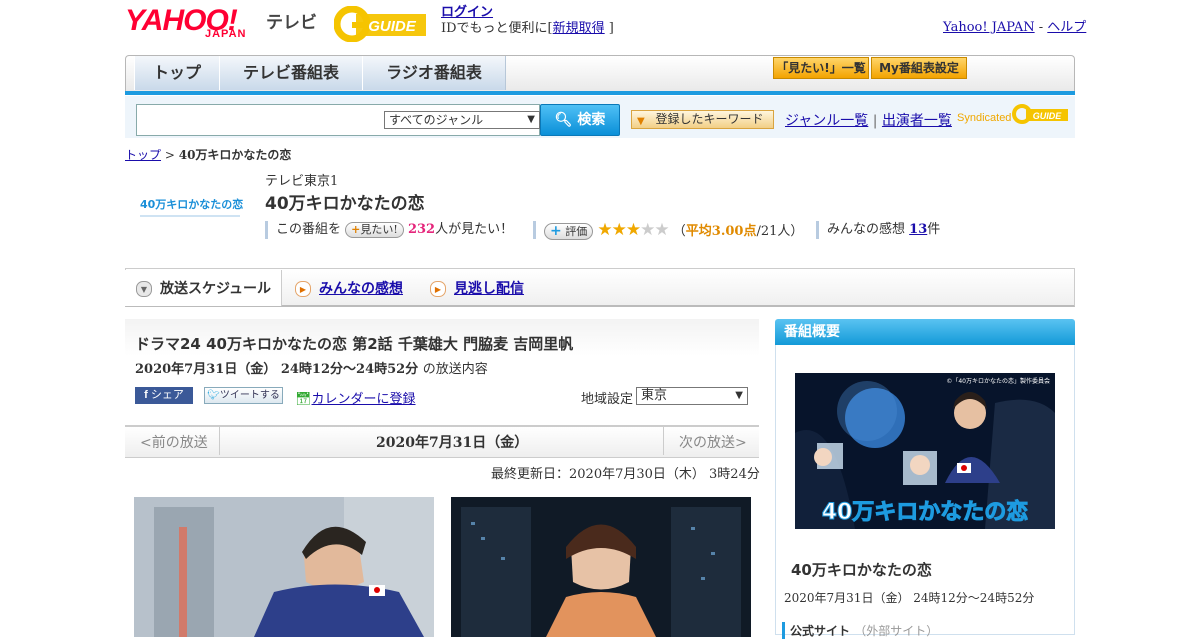 The height and width of the screenshot is (639, 1200). What do you see at coordinates (934, 229) in the screenshot?
I see `impressions-unit: 件` at bounding box center [934, 229].